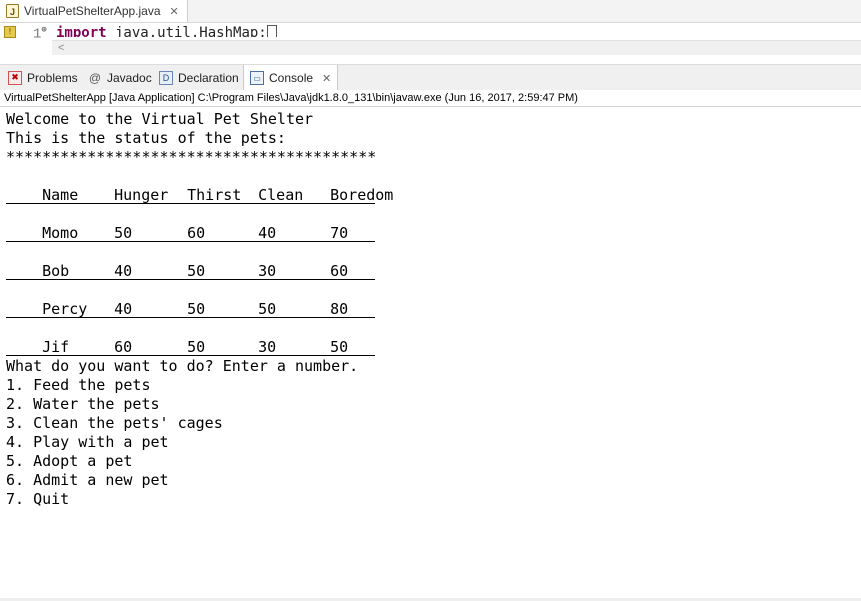 The image size is (861, 601). Describe the element at coordinates (160, 119) in the screenshot. I see `console-welcome: Welcome to the Virtual Pet Shelter` at that location.